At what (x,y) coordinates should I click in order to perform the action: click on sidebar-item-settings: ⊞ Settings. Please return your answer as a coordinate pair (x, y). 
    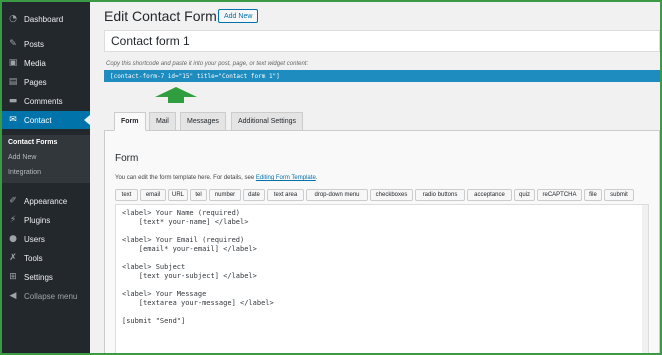
    Looking at the image, I should click on (46, 277).